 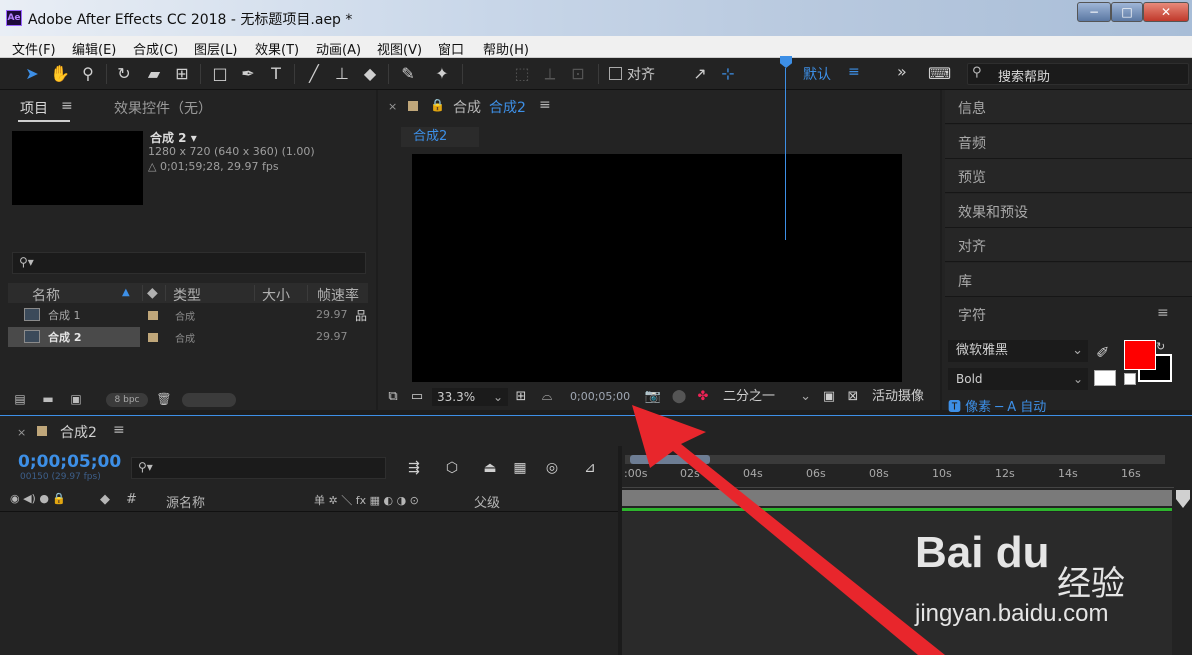 I want to click on panel-effects-presets: 效果和预设, so click(x=1068, y=211).